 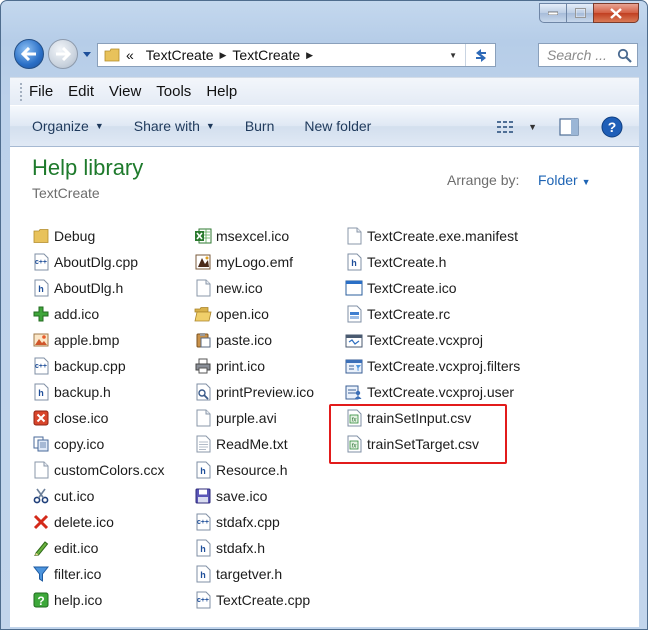 I want to click on menu-help: Help, so click(x=221, y=91).